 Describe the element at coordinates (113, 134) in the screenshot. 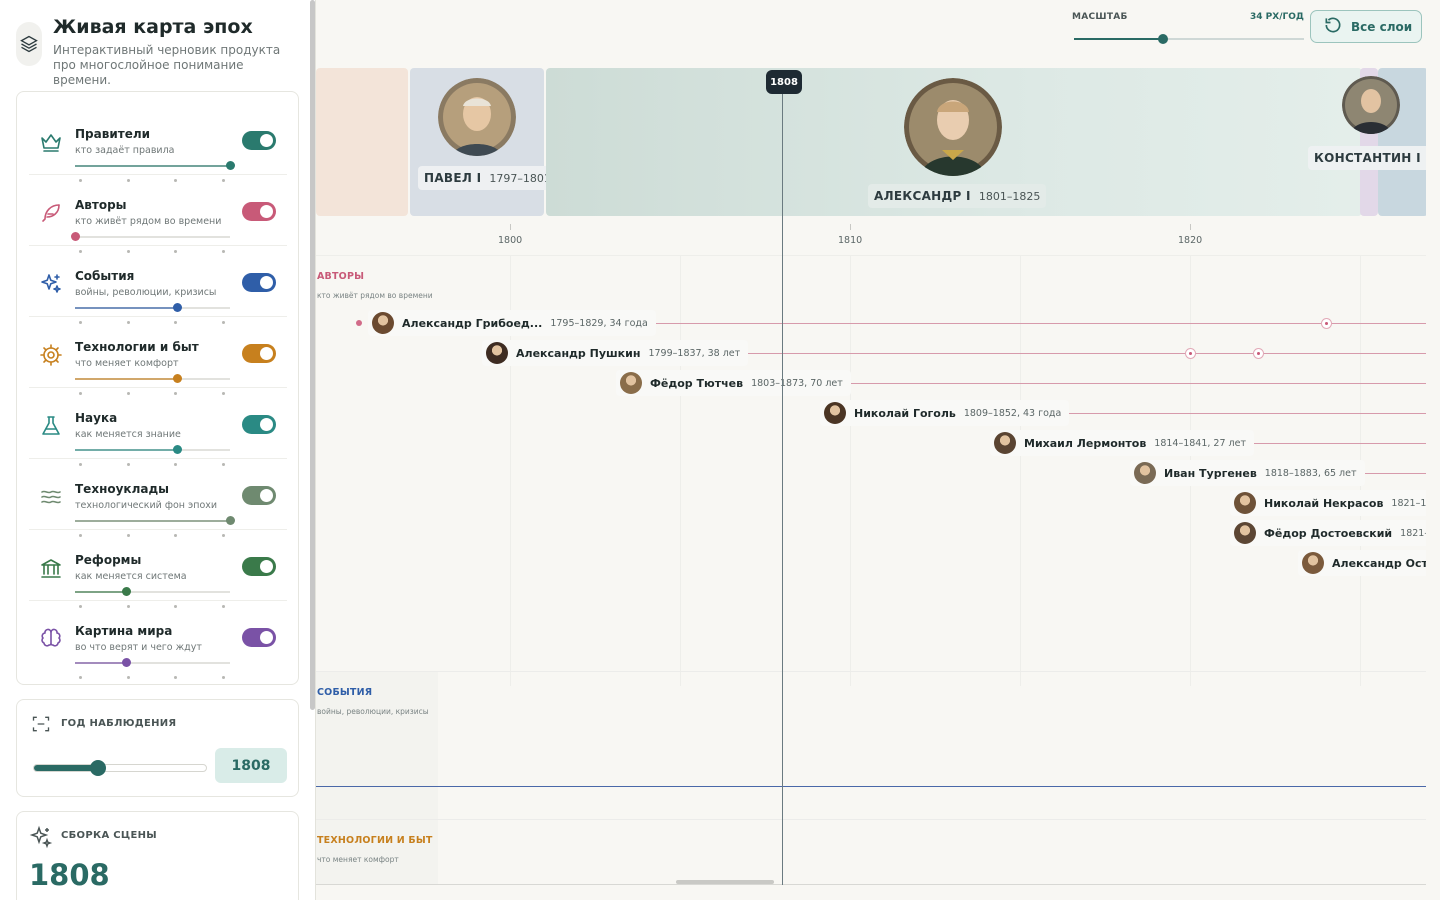

I see `layer-name: Правители` at that location.